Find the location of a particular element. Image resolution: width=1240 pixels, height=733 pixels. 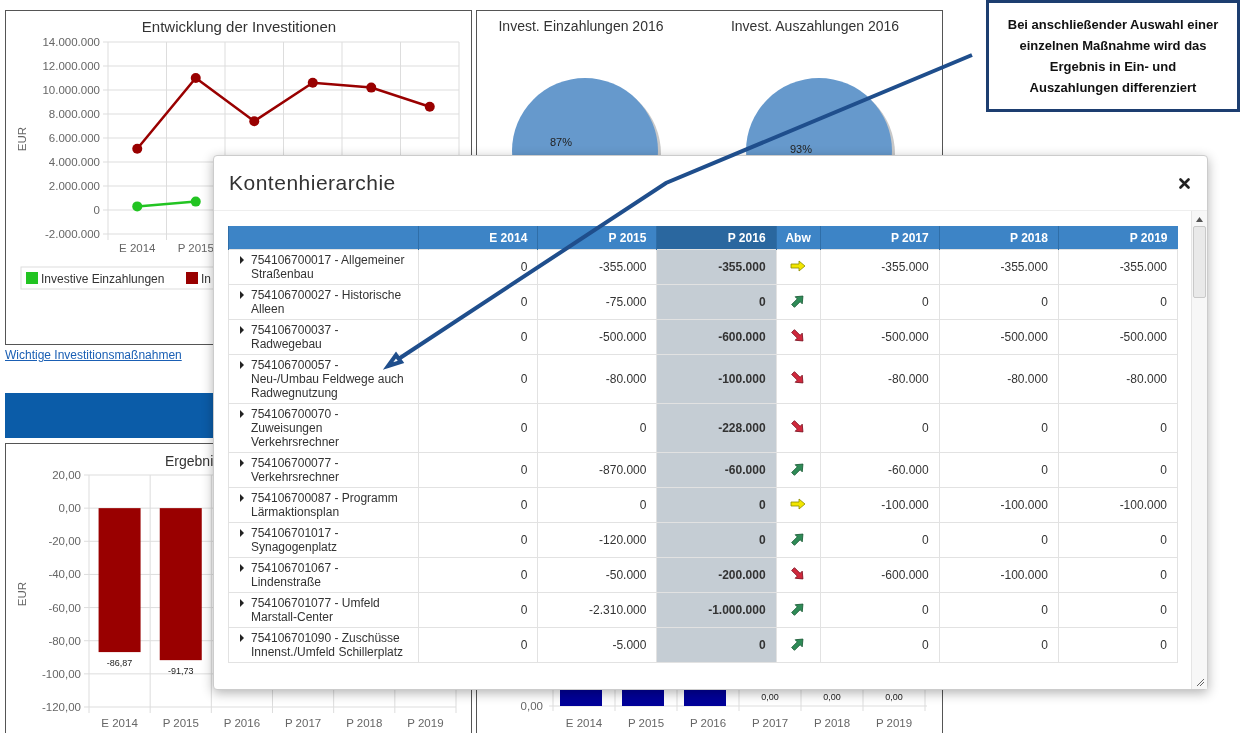

account-name: 754106700070 - Zuweisungen Verkehrsrechner is located at coordinates (296, 428).